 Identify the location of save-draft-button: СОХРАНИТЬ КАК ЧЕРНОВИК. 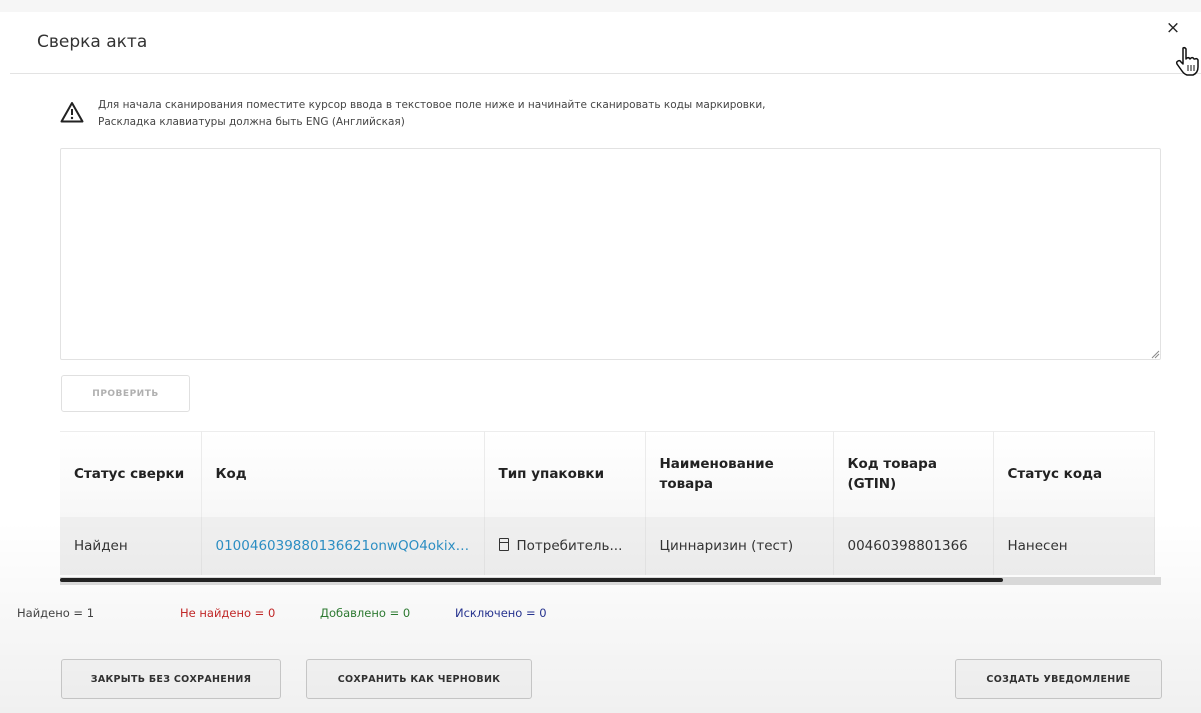
(419, 679).